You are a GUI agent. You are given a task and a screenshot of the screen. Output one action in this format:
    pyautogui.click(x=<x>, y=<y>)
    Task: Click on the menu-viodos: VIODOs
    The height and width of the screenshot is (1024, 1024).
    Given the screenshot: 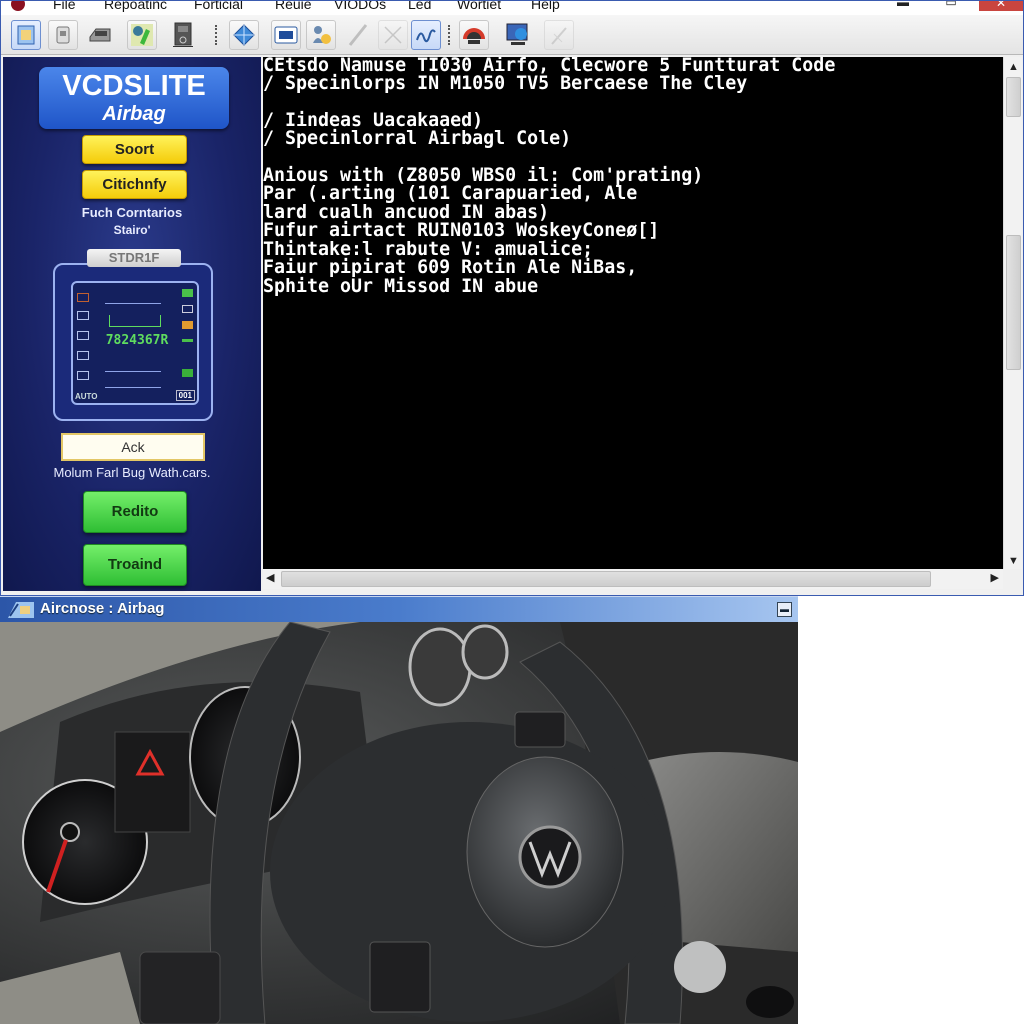 What is the action you would take?
    pyautogui.click(x=360, y=6)
    